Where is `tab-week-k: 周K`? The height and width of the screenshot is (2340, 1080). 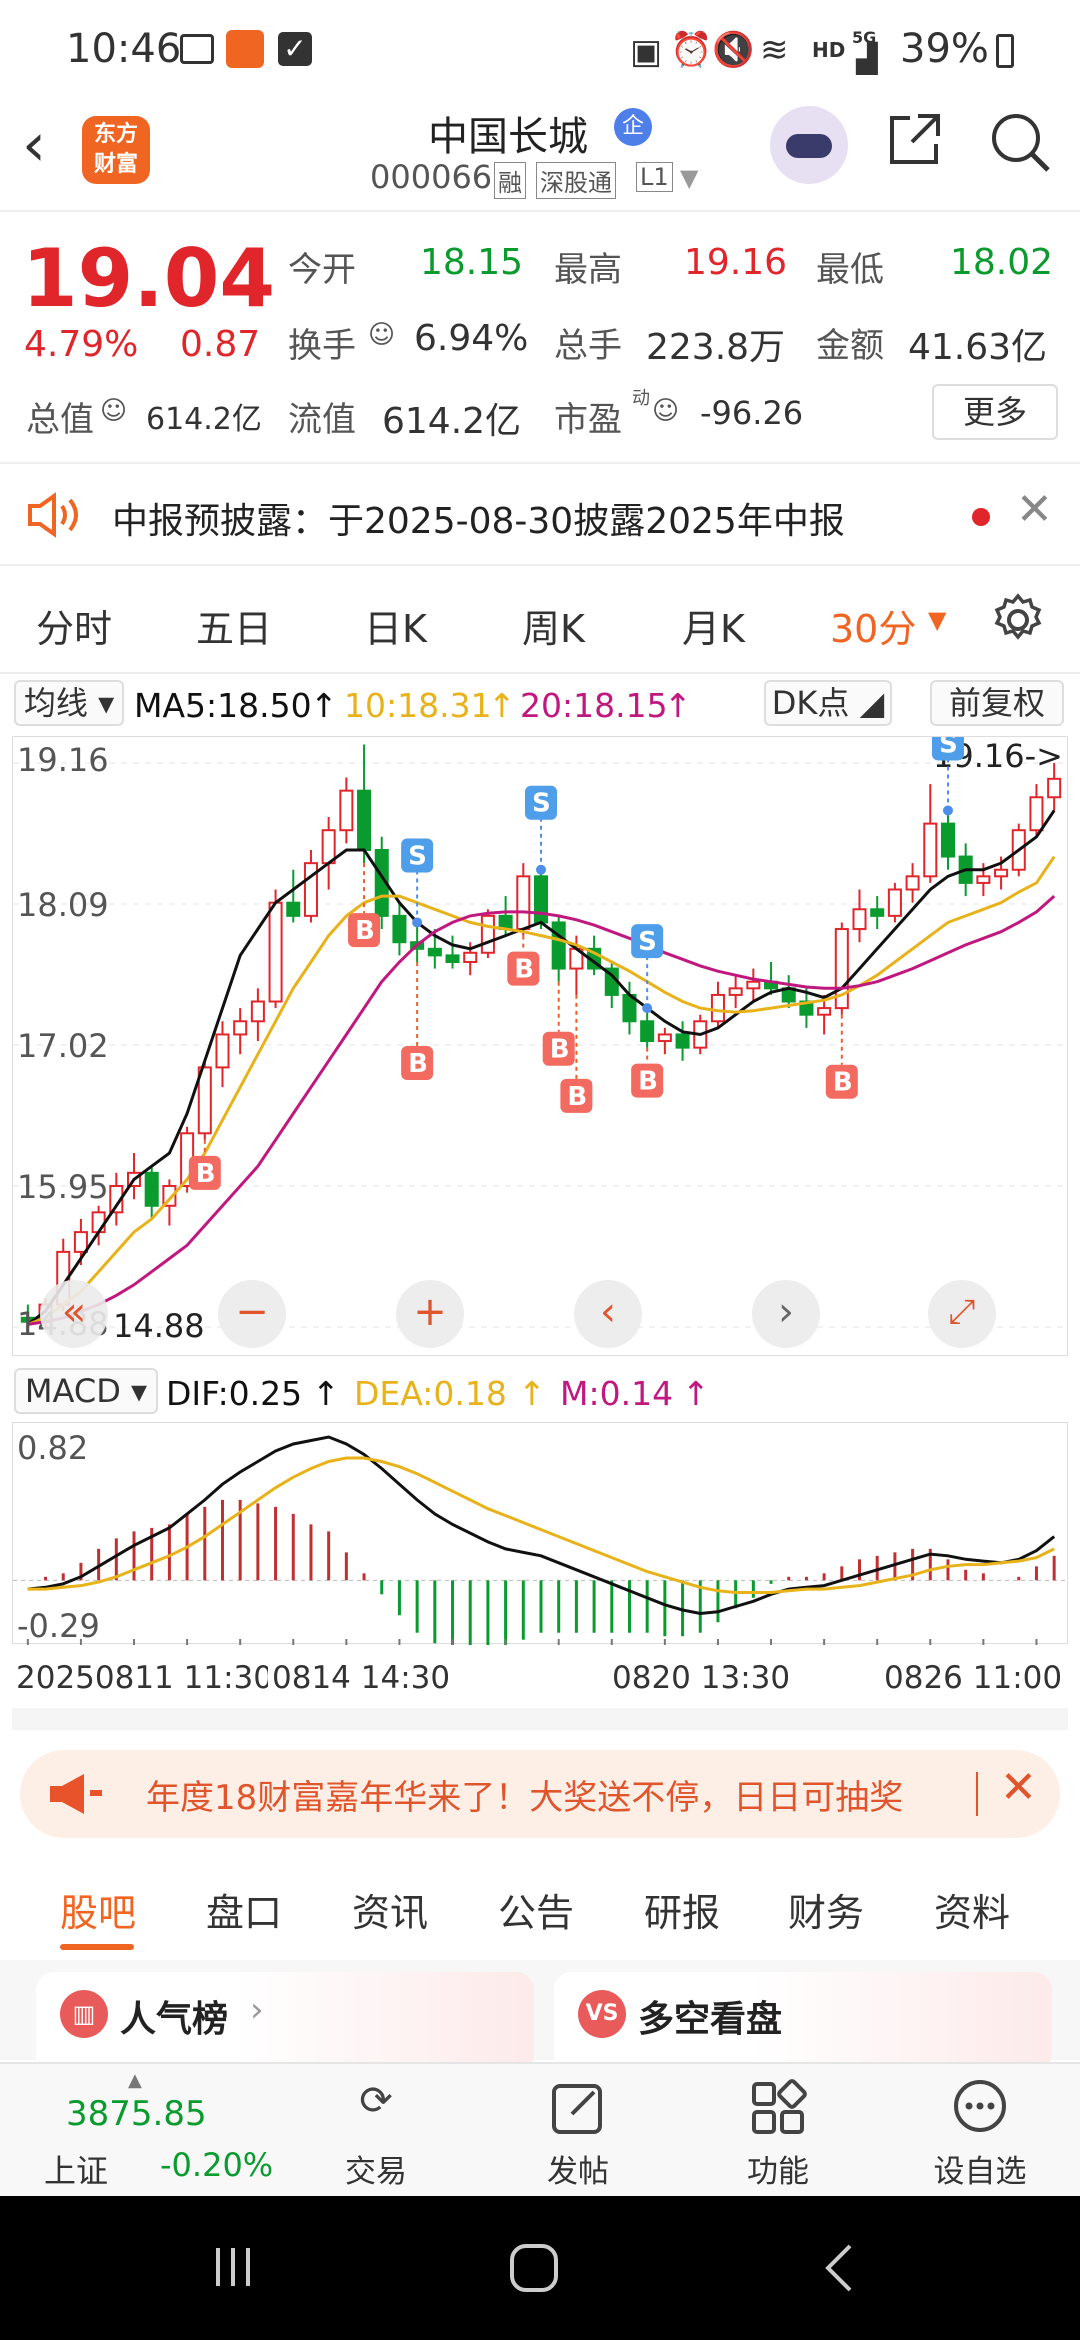 tab-week-k: 周K is located at coordinates (553, 625).